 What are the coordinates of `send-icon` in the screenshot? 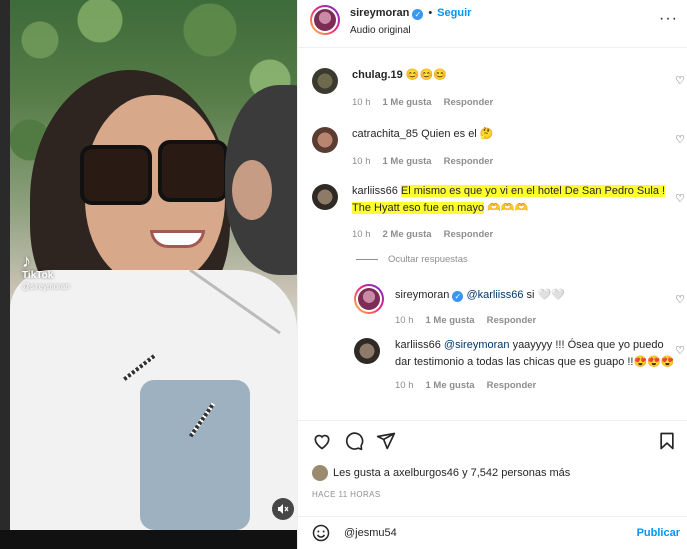 It's located at (386, 443).